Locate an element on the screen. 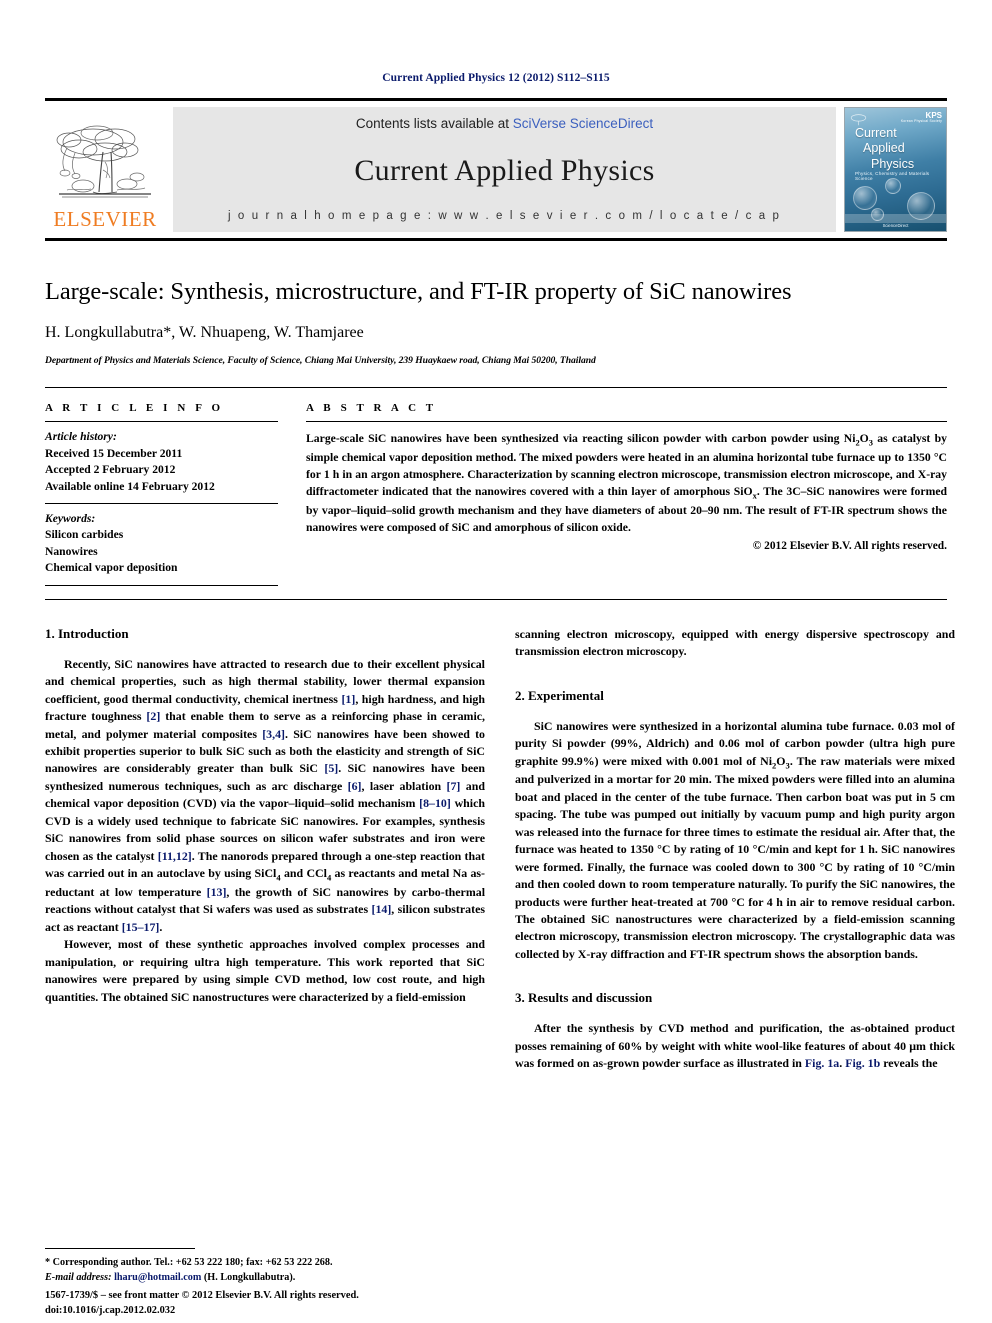  history-item: Available online 14 February 2012 is located at coordinates (130, 486).